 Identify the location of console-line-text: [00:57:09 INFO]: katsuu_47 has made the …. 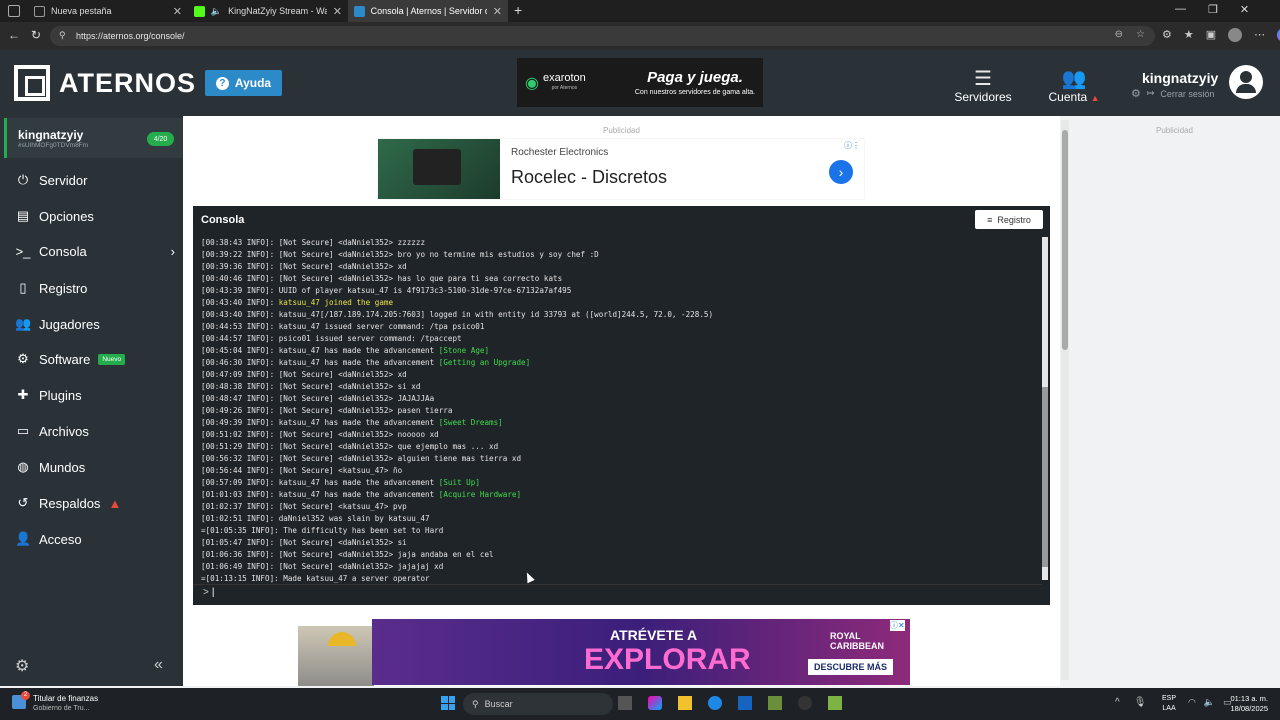
(320, 482).